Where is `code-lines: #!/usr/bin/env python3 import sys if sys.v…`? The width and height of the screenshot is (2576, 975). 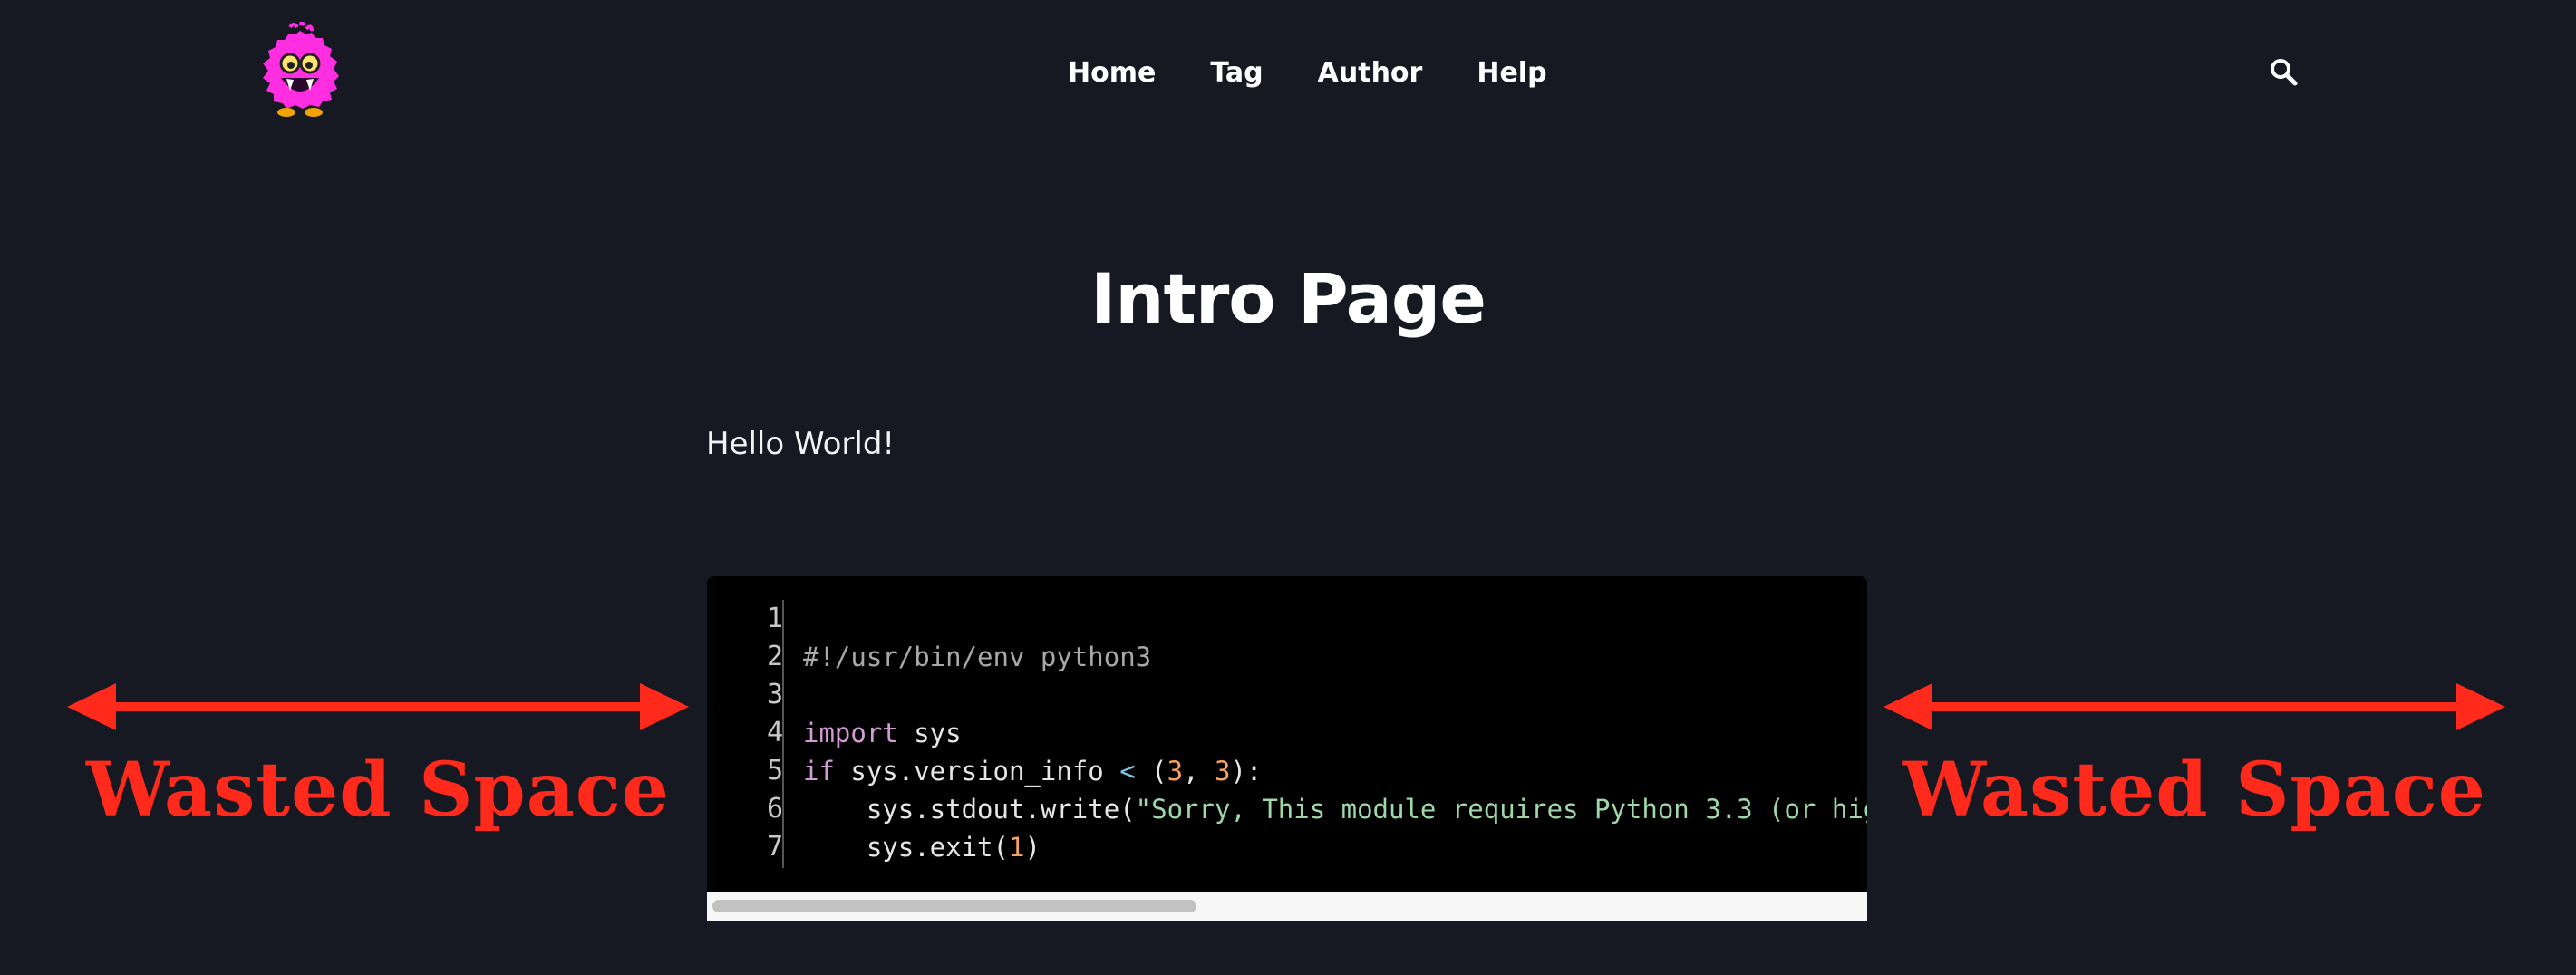 code-lines: #!/usr/bin/env python3 import sys if sys.v… is located at coordinates (1335, 733).